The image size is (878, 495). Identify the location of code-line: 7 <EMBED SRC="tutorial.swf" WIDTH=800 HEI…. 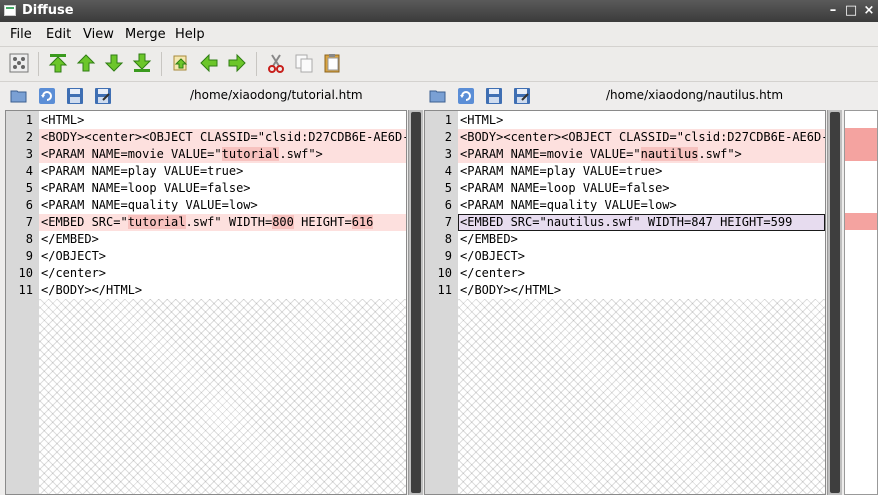
(206, 222).